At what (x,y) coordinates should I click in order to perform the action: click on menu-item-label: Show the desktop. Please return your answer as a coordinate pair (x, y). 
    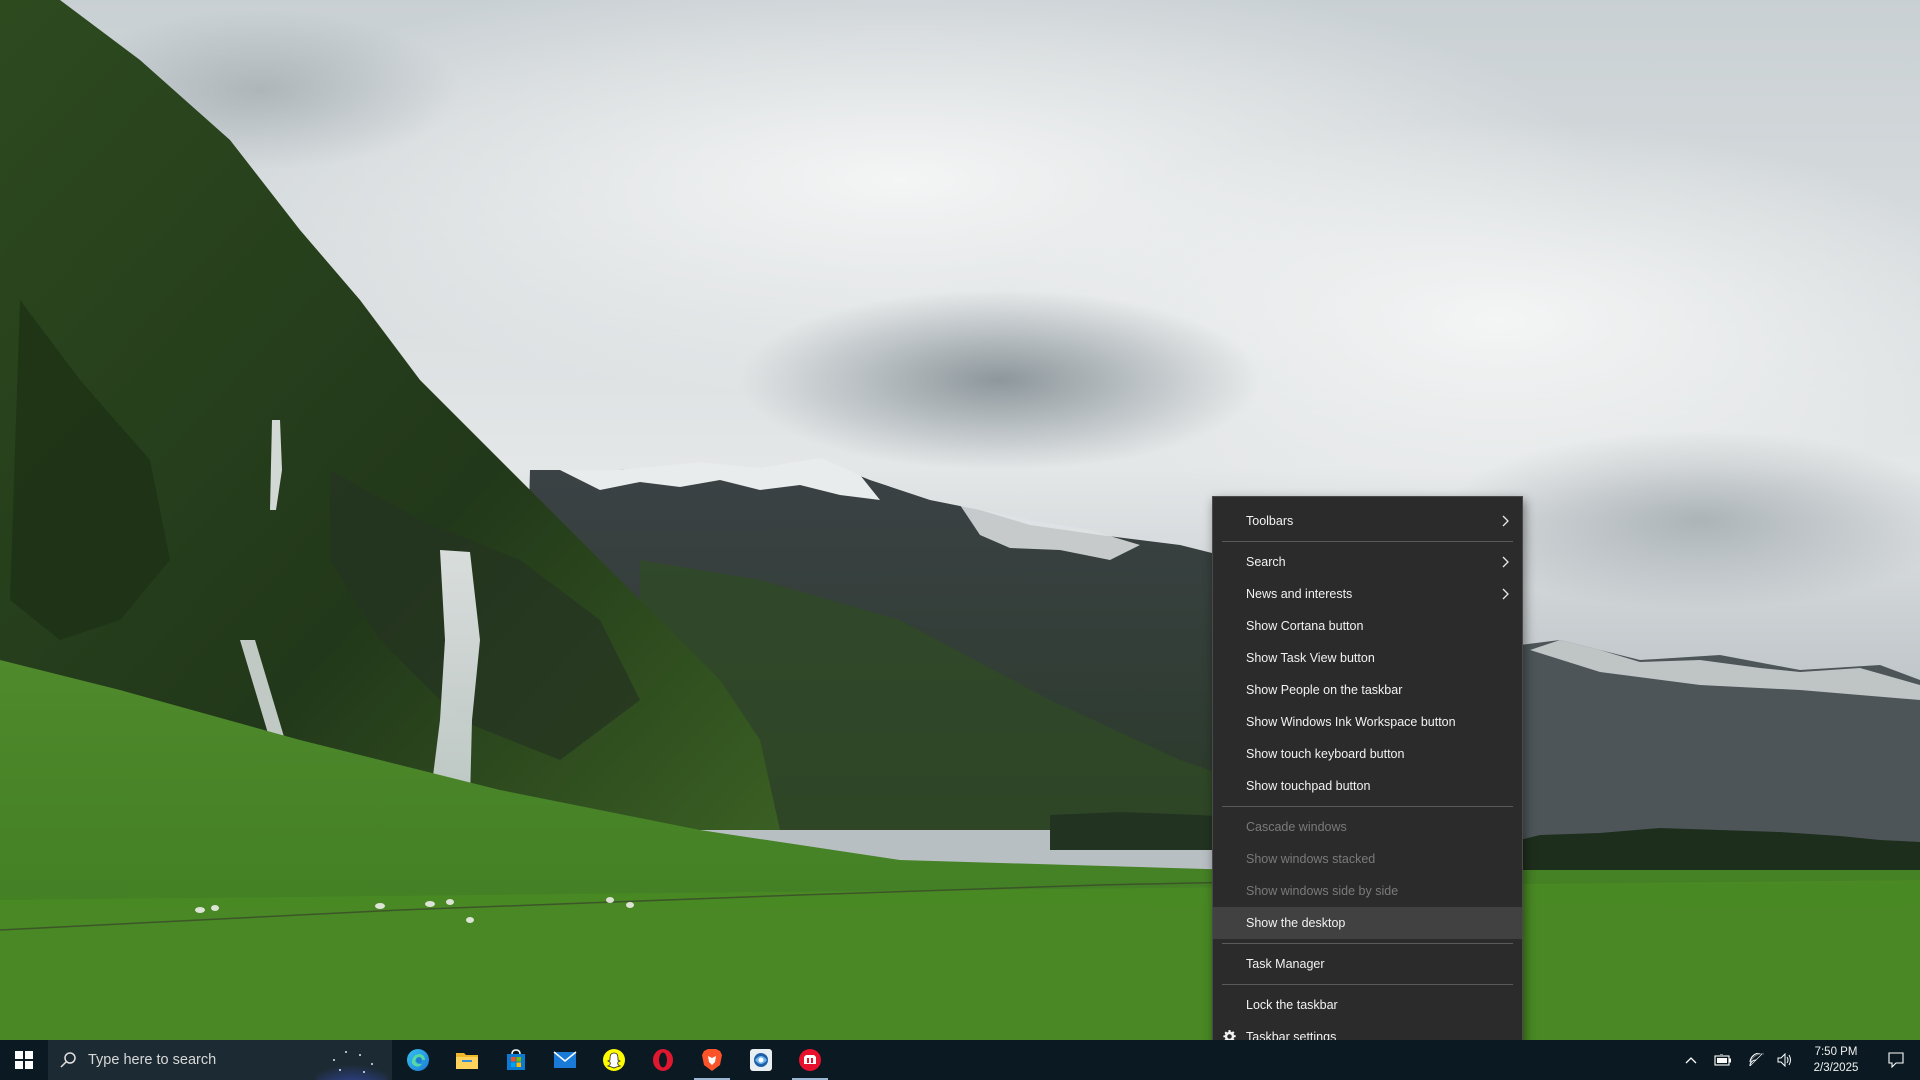
    Looking at the image, I should click on (1296, 923).